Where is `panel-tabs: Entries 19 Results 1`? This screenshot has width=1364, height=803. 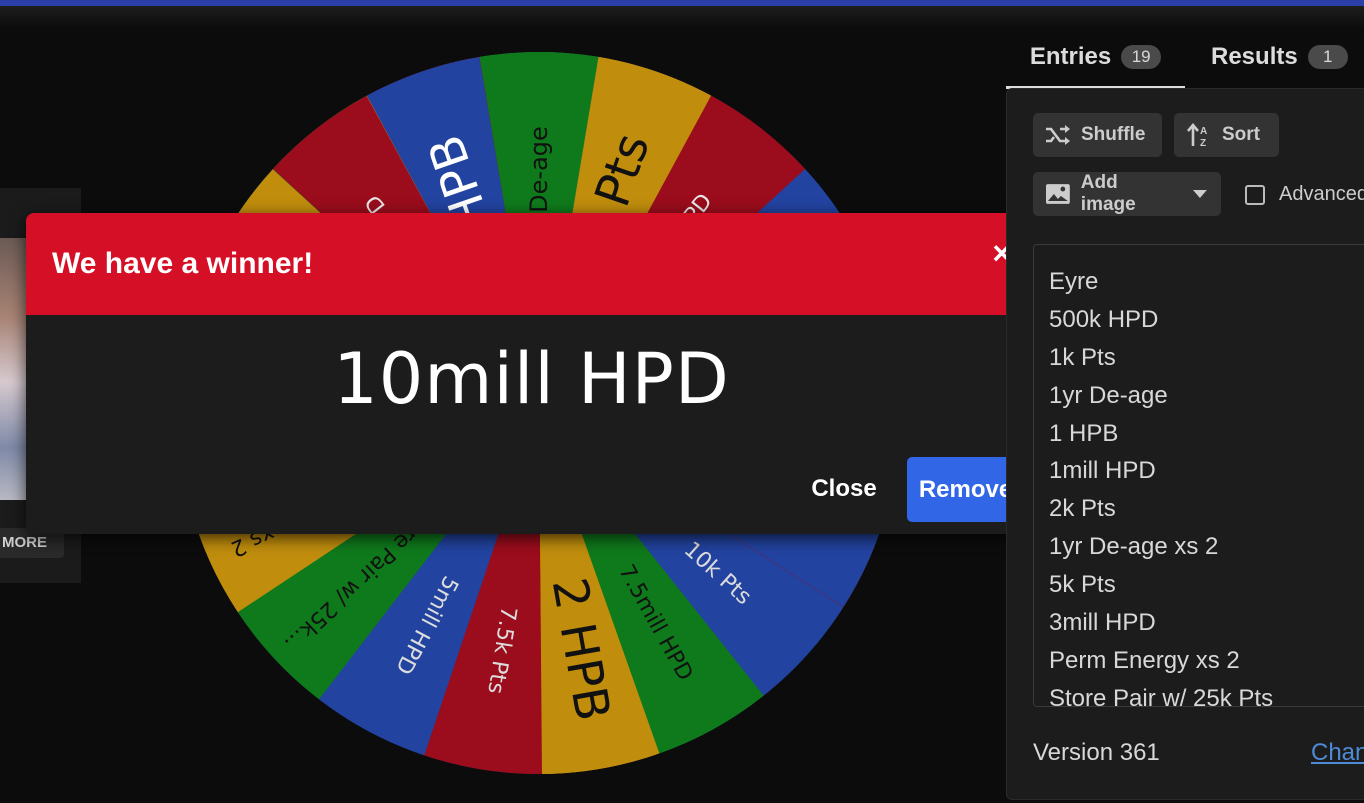
panel-tabs: Entries 19 Results 1 is located at coordinates (1185, 58).